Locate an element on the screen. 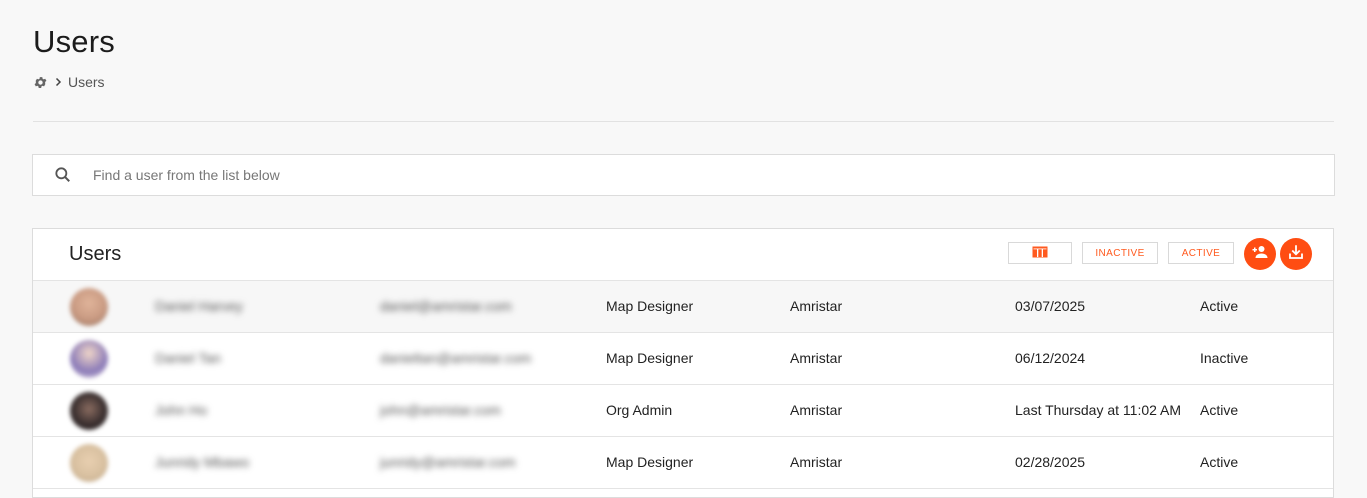  search-input is located at coordinates (593, 175).